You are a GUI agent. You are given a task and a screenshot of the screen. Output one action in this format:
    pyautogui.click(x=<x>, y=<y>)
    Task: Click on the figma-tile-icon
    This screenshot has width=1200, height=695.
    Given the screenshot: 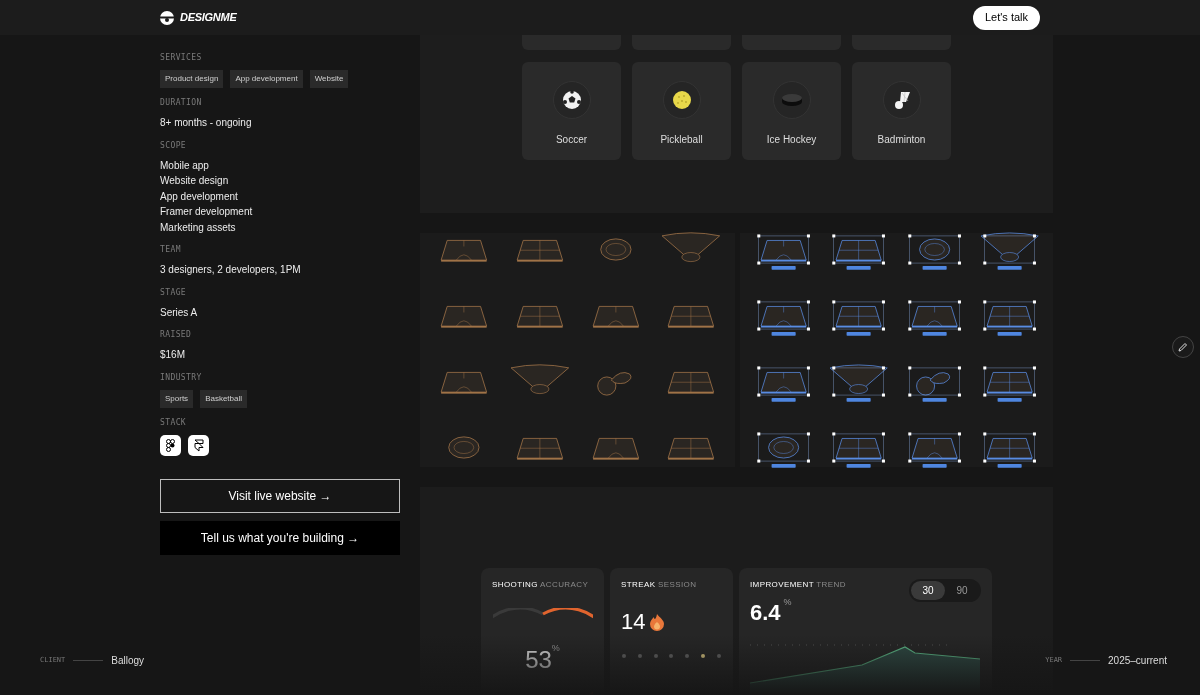 What is the action you would take?
    pyautogui.click(x=170, y=445)
    